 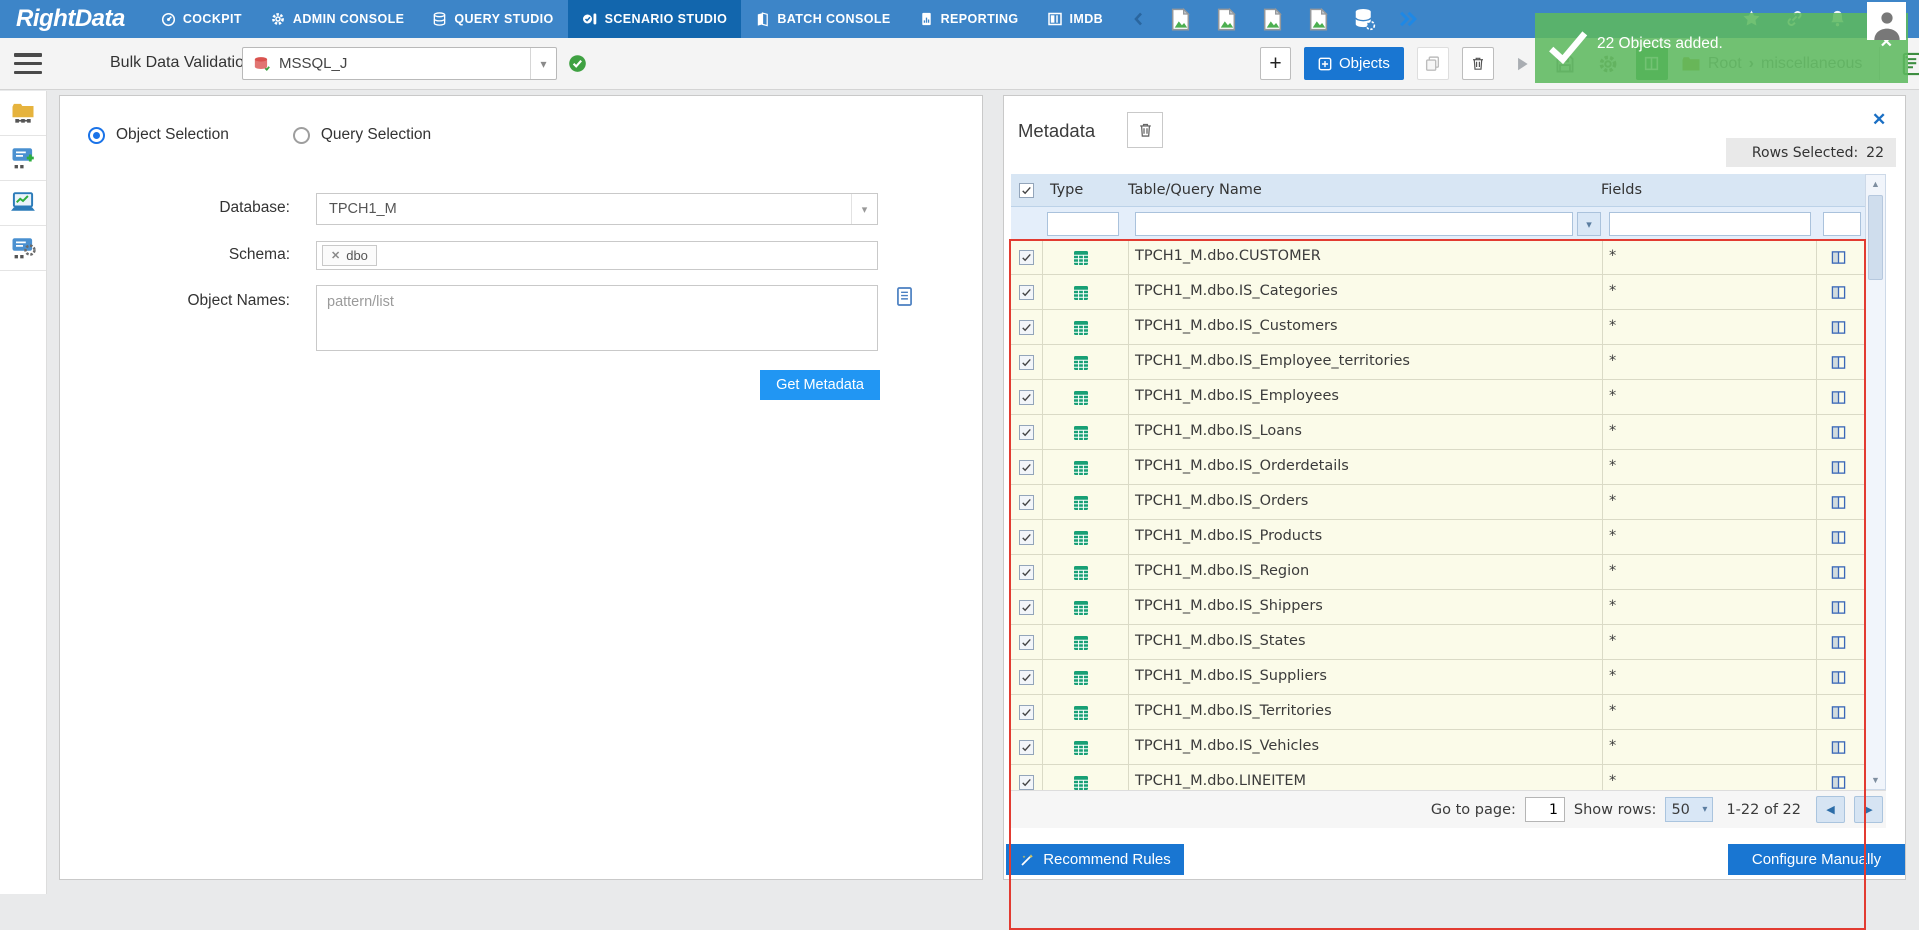 What do you see at coordinates (904, 296) in the screenshot?
I see `pattern-file-icon` at bounding box center [904, 296].